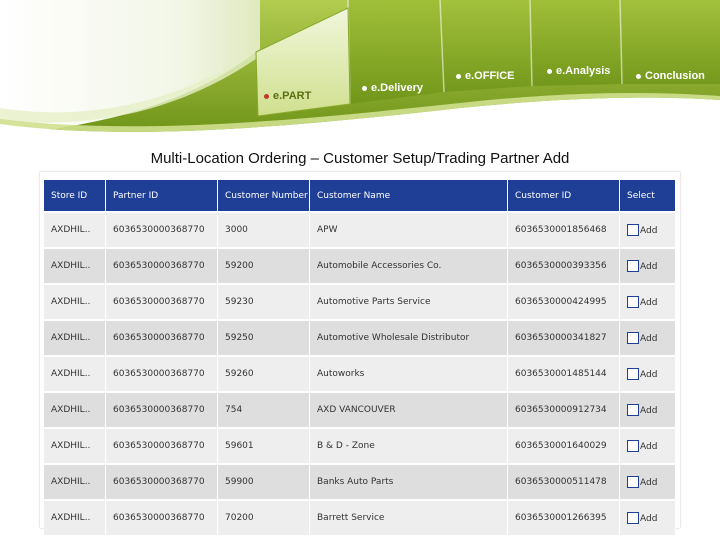  What do you see at coordinates (563, 409) in the screenshot?
I see `cell-customer-id: 6036530000912734` at bounding box center [563, 409].